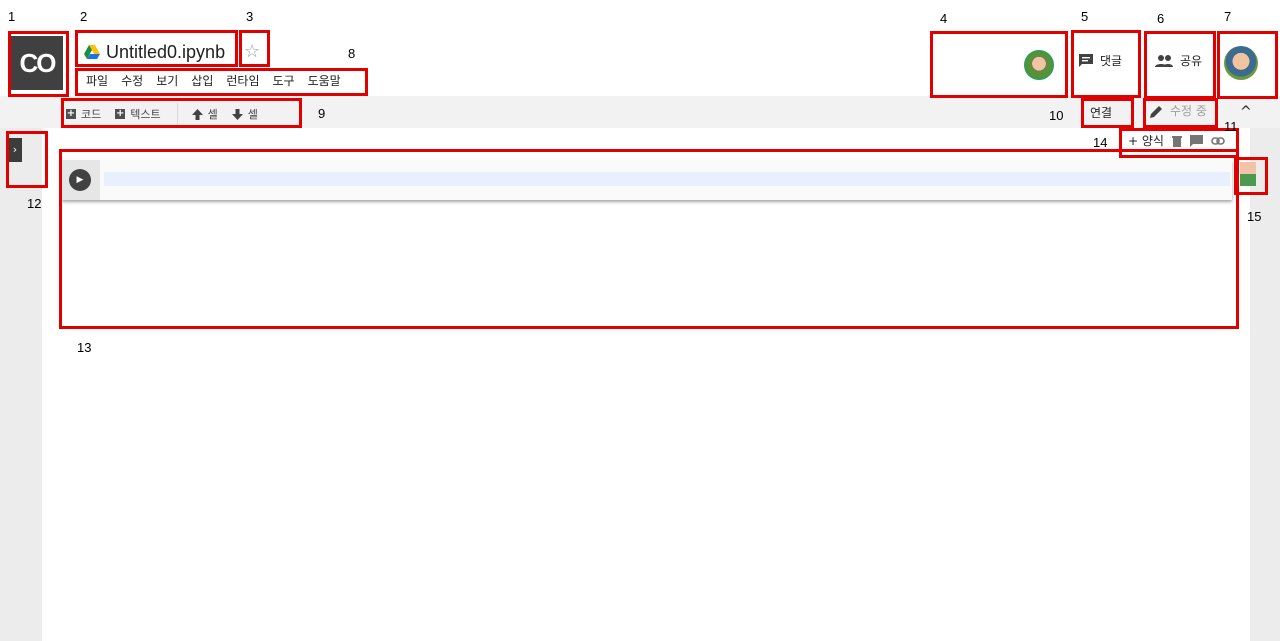  I want to click on menu-insert: 삽입, so click(202, 81).